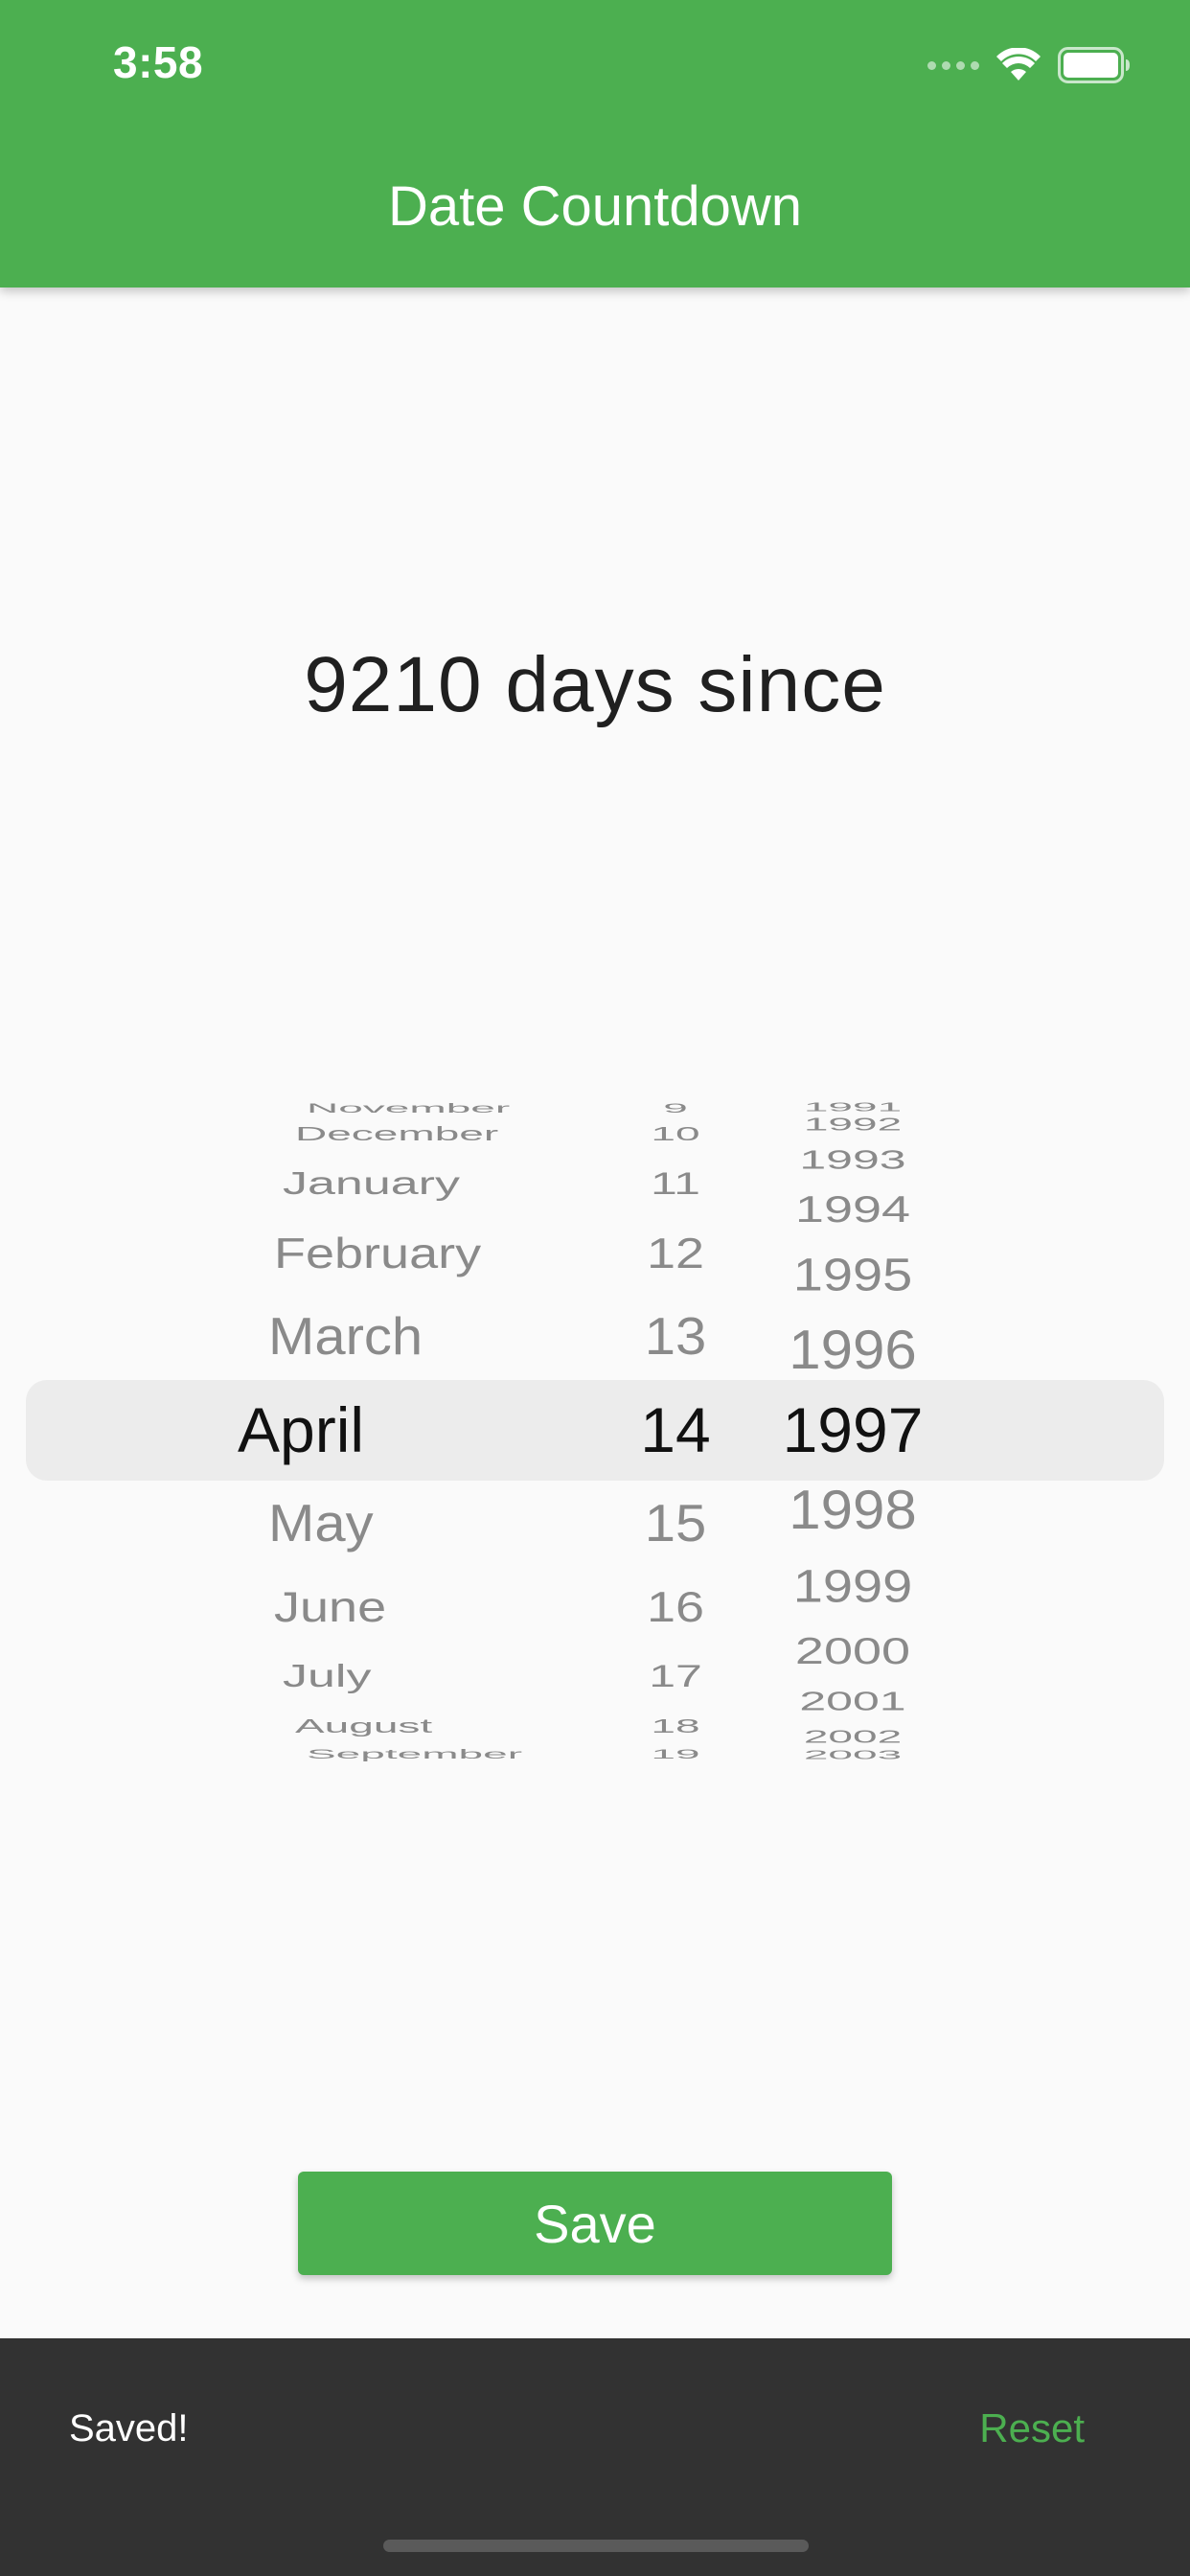 The image size is (1190, 2576). I want to click on picker-day-item: 13, so click(676, 1336).